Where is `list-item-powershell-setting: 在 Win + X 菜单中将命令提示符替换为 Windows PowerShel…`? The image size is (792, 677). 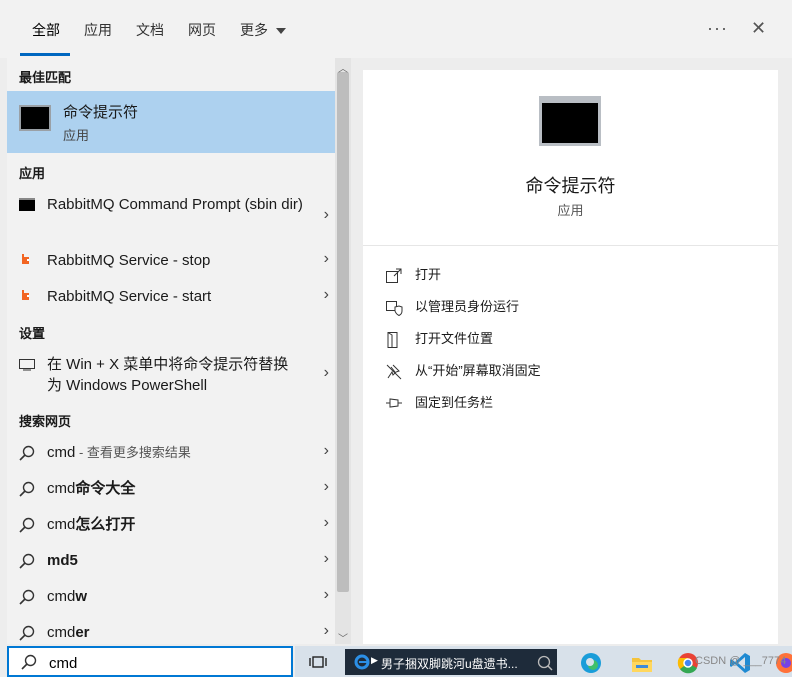 list-item-powershell-setting: 在 Win + X 菜单中将命令提示符替换为 Windows PowerShel… is located at coordinates (171, 376).